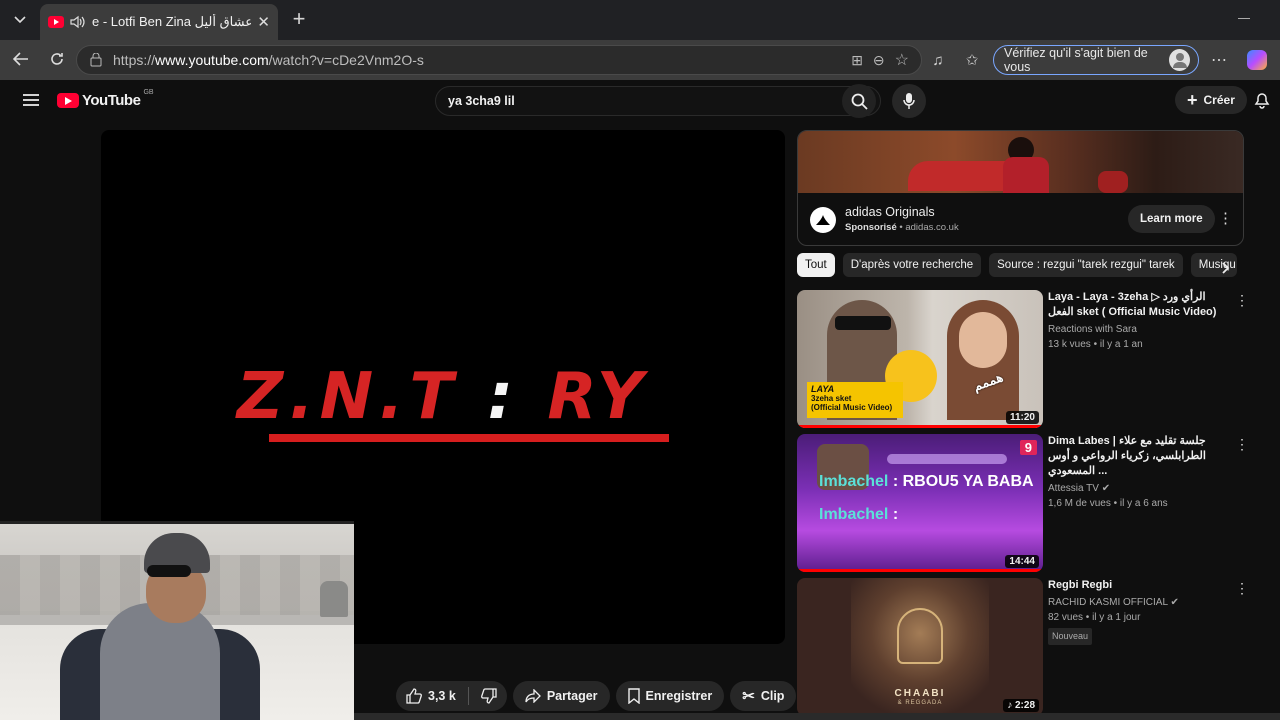 The height and width of the screenshot is (720, 1280). What do you see at coordinates (469, 438) in the screenshot?
I see `red-underline` at bounding box center [469, 438].